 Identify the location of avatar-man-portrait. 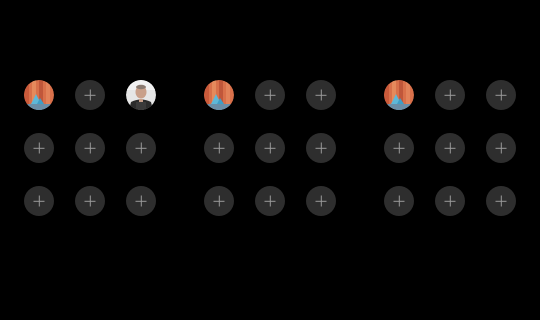
(141, 95).